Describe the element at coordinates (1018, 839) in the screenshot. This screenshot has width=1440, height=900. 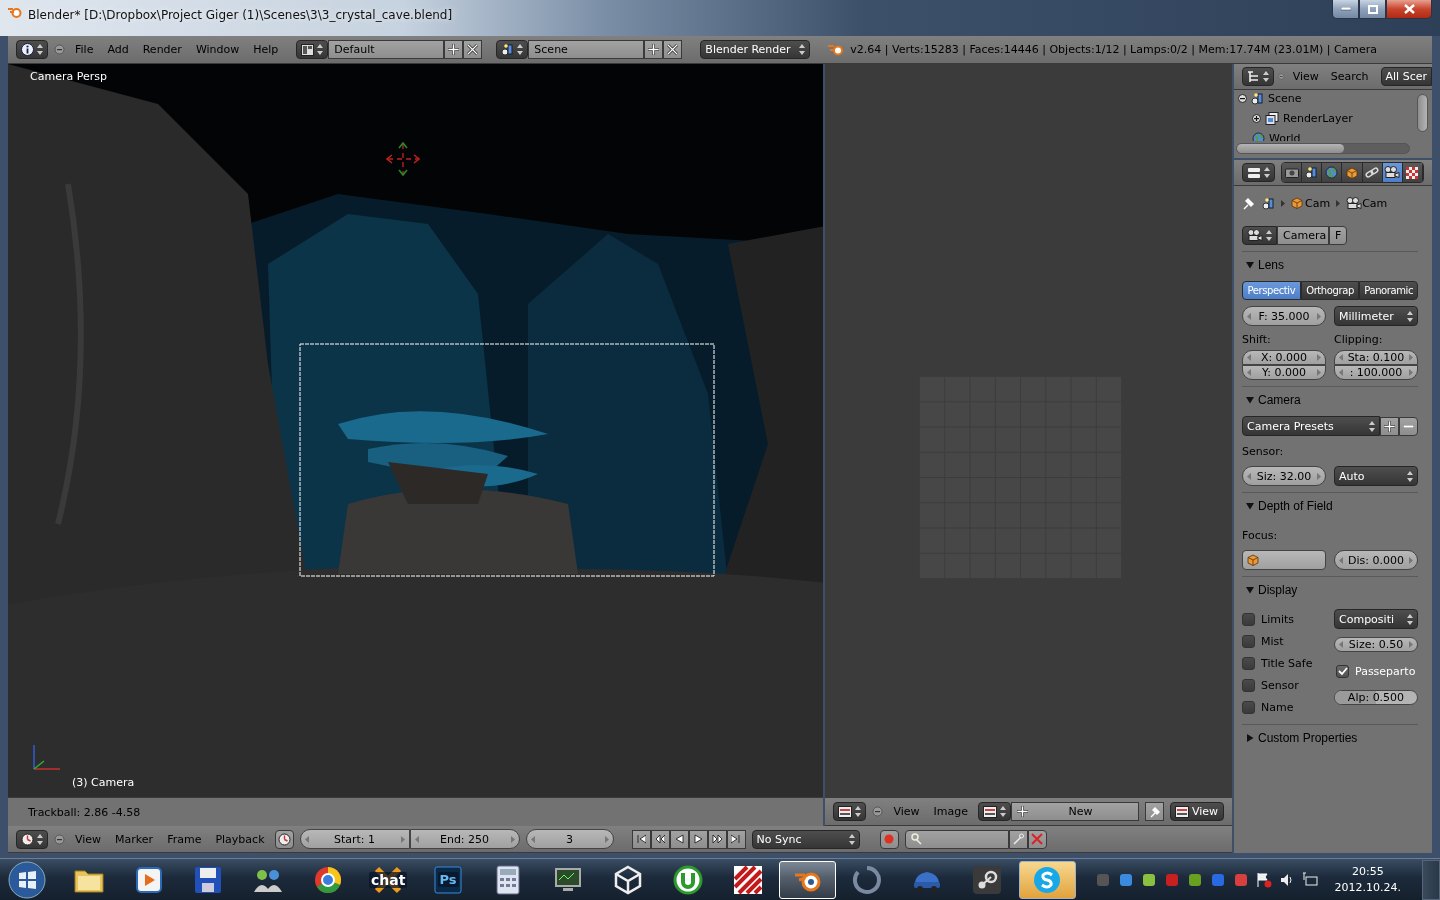
I see `insert-keyframe-button` at that location.